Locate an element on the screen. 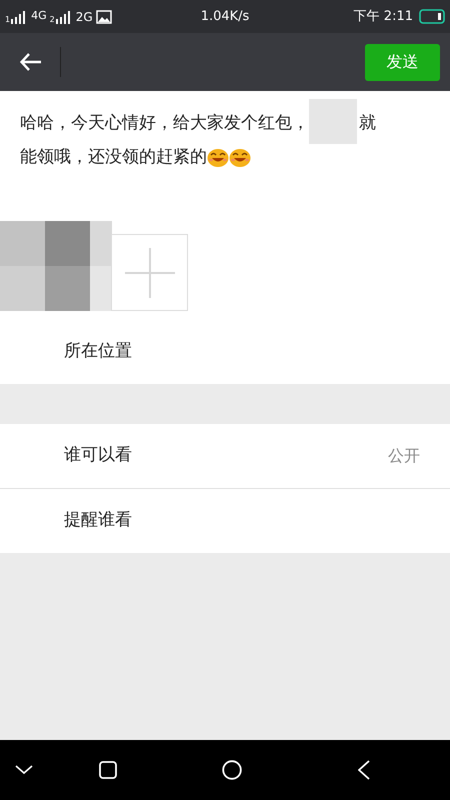 Image resolution: width=450 pixels, height=800 pixels. post-text: 能领哦，还没领的赶紧的 is located at coordinates (113, 157).